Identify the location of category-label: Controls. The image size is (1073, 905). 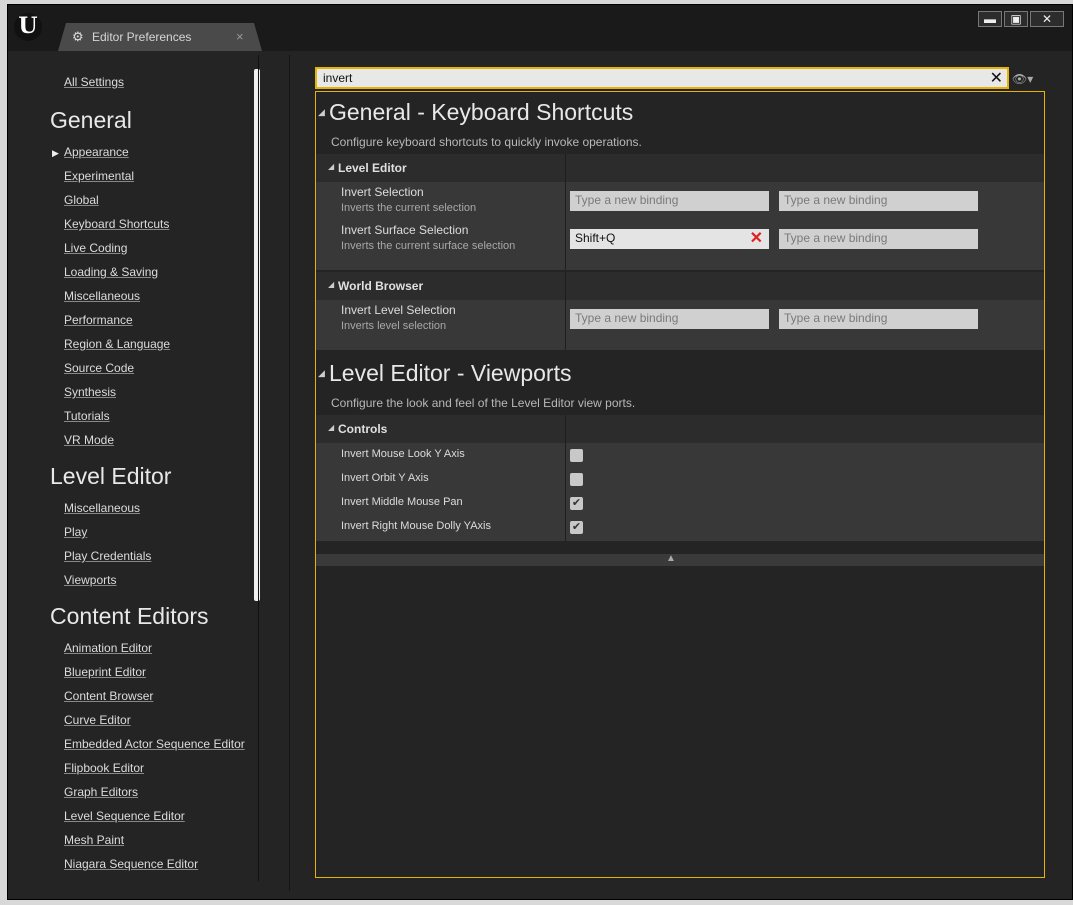
(363, 429).